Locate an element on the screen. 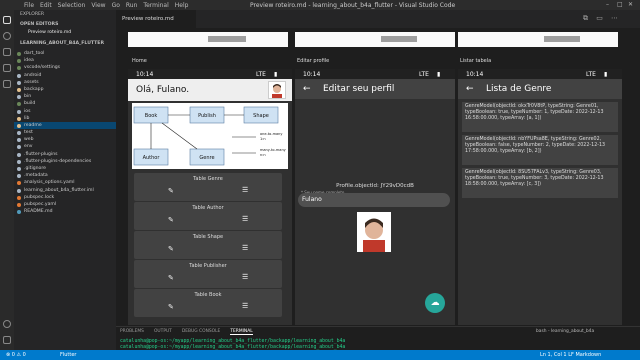 Image resolution: width=640 pixels, height=360 pixels. activity-bar is located at coordinates (7, 180).